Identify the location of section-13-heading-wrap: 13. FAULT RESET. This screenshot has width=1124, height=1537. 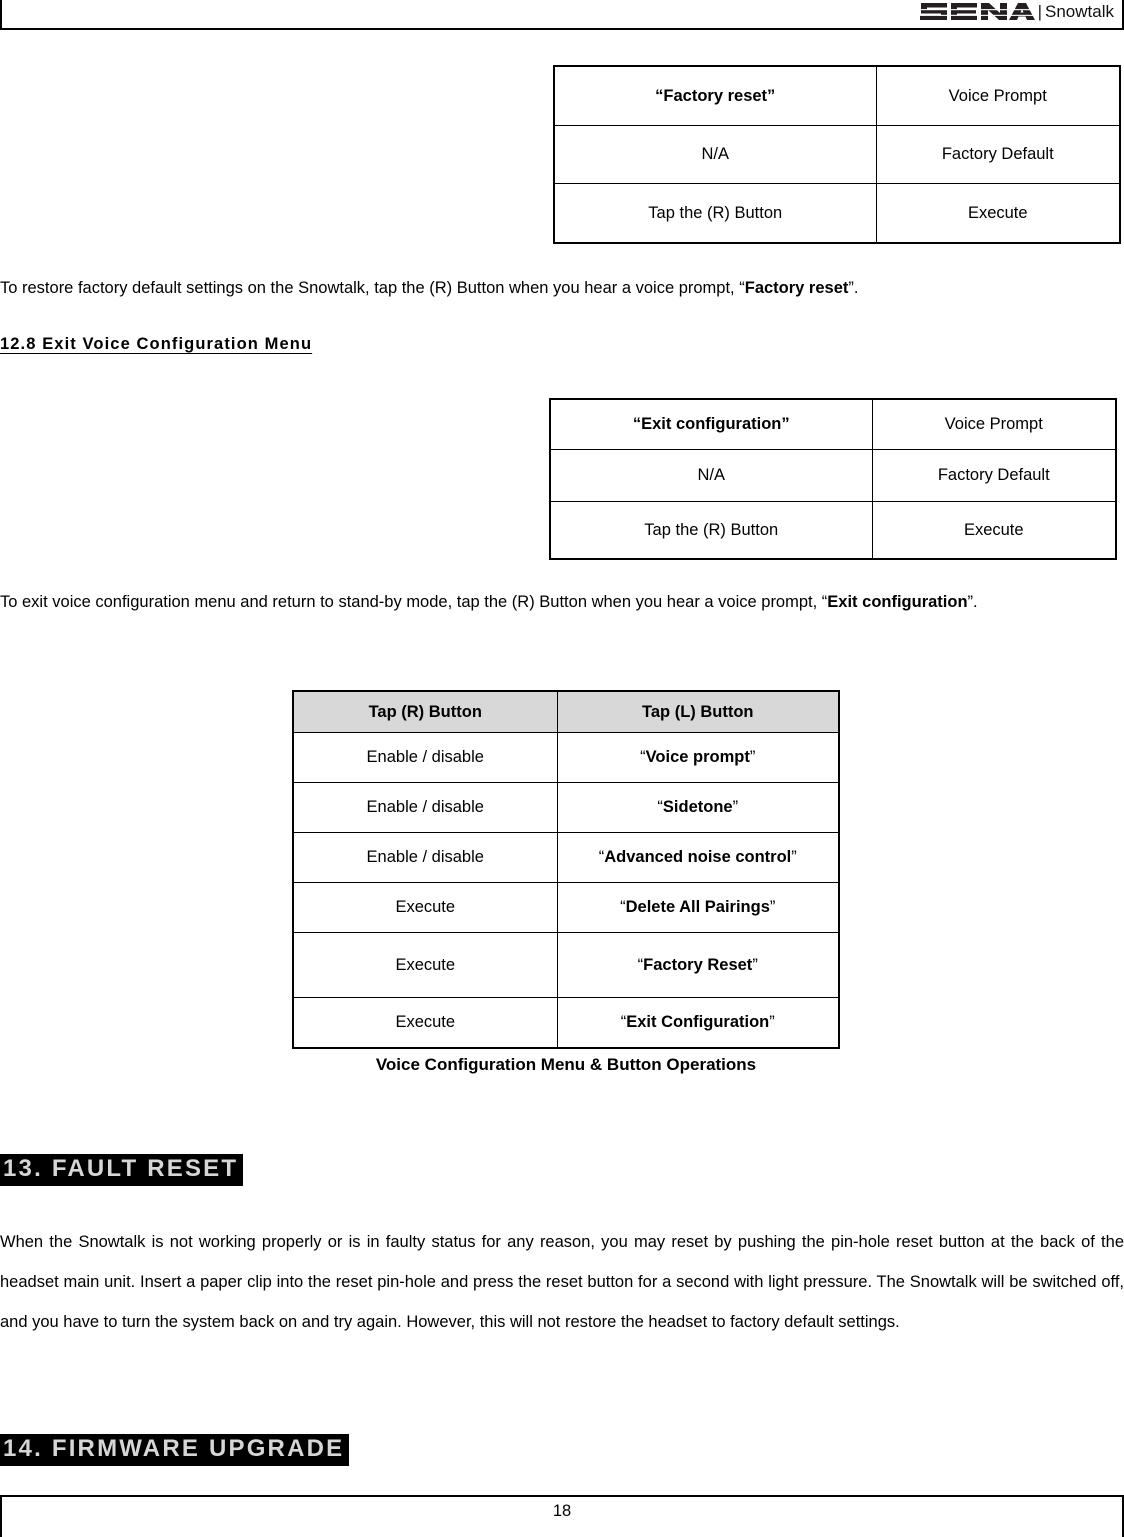
(122, 1170).